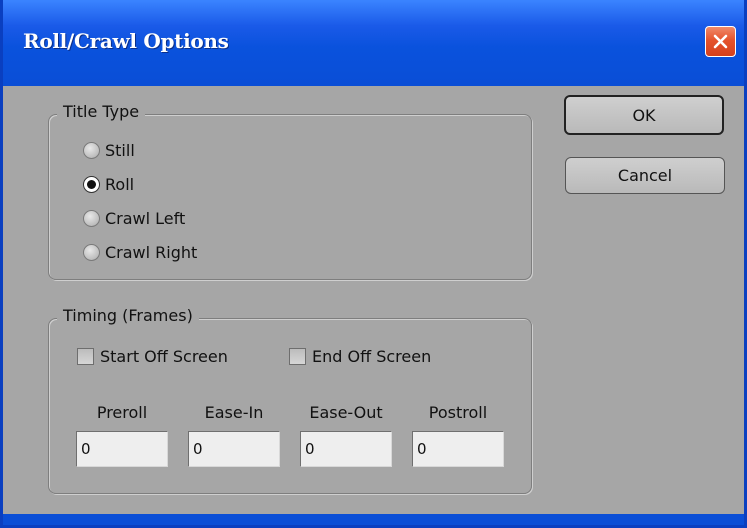 The width and height of the screenshot is (747, 528). I want to click on preroll-input: 0, so click(122, 449).